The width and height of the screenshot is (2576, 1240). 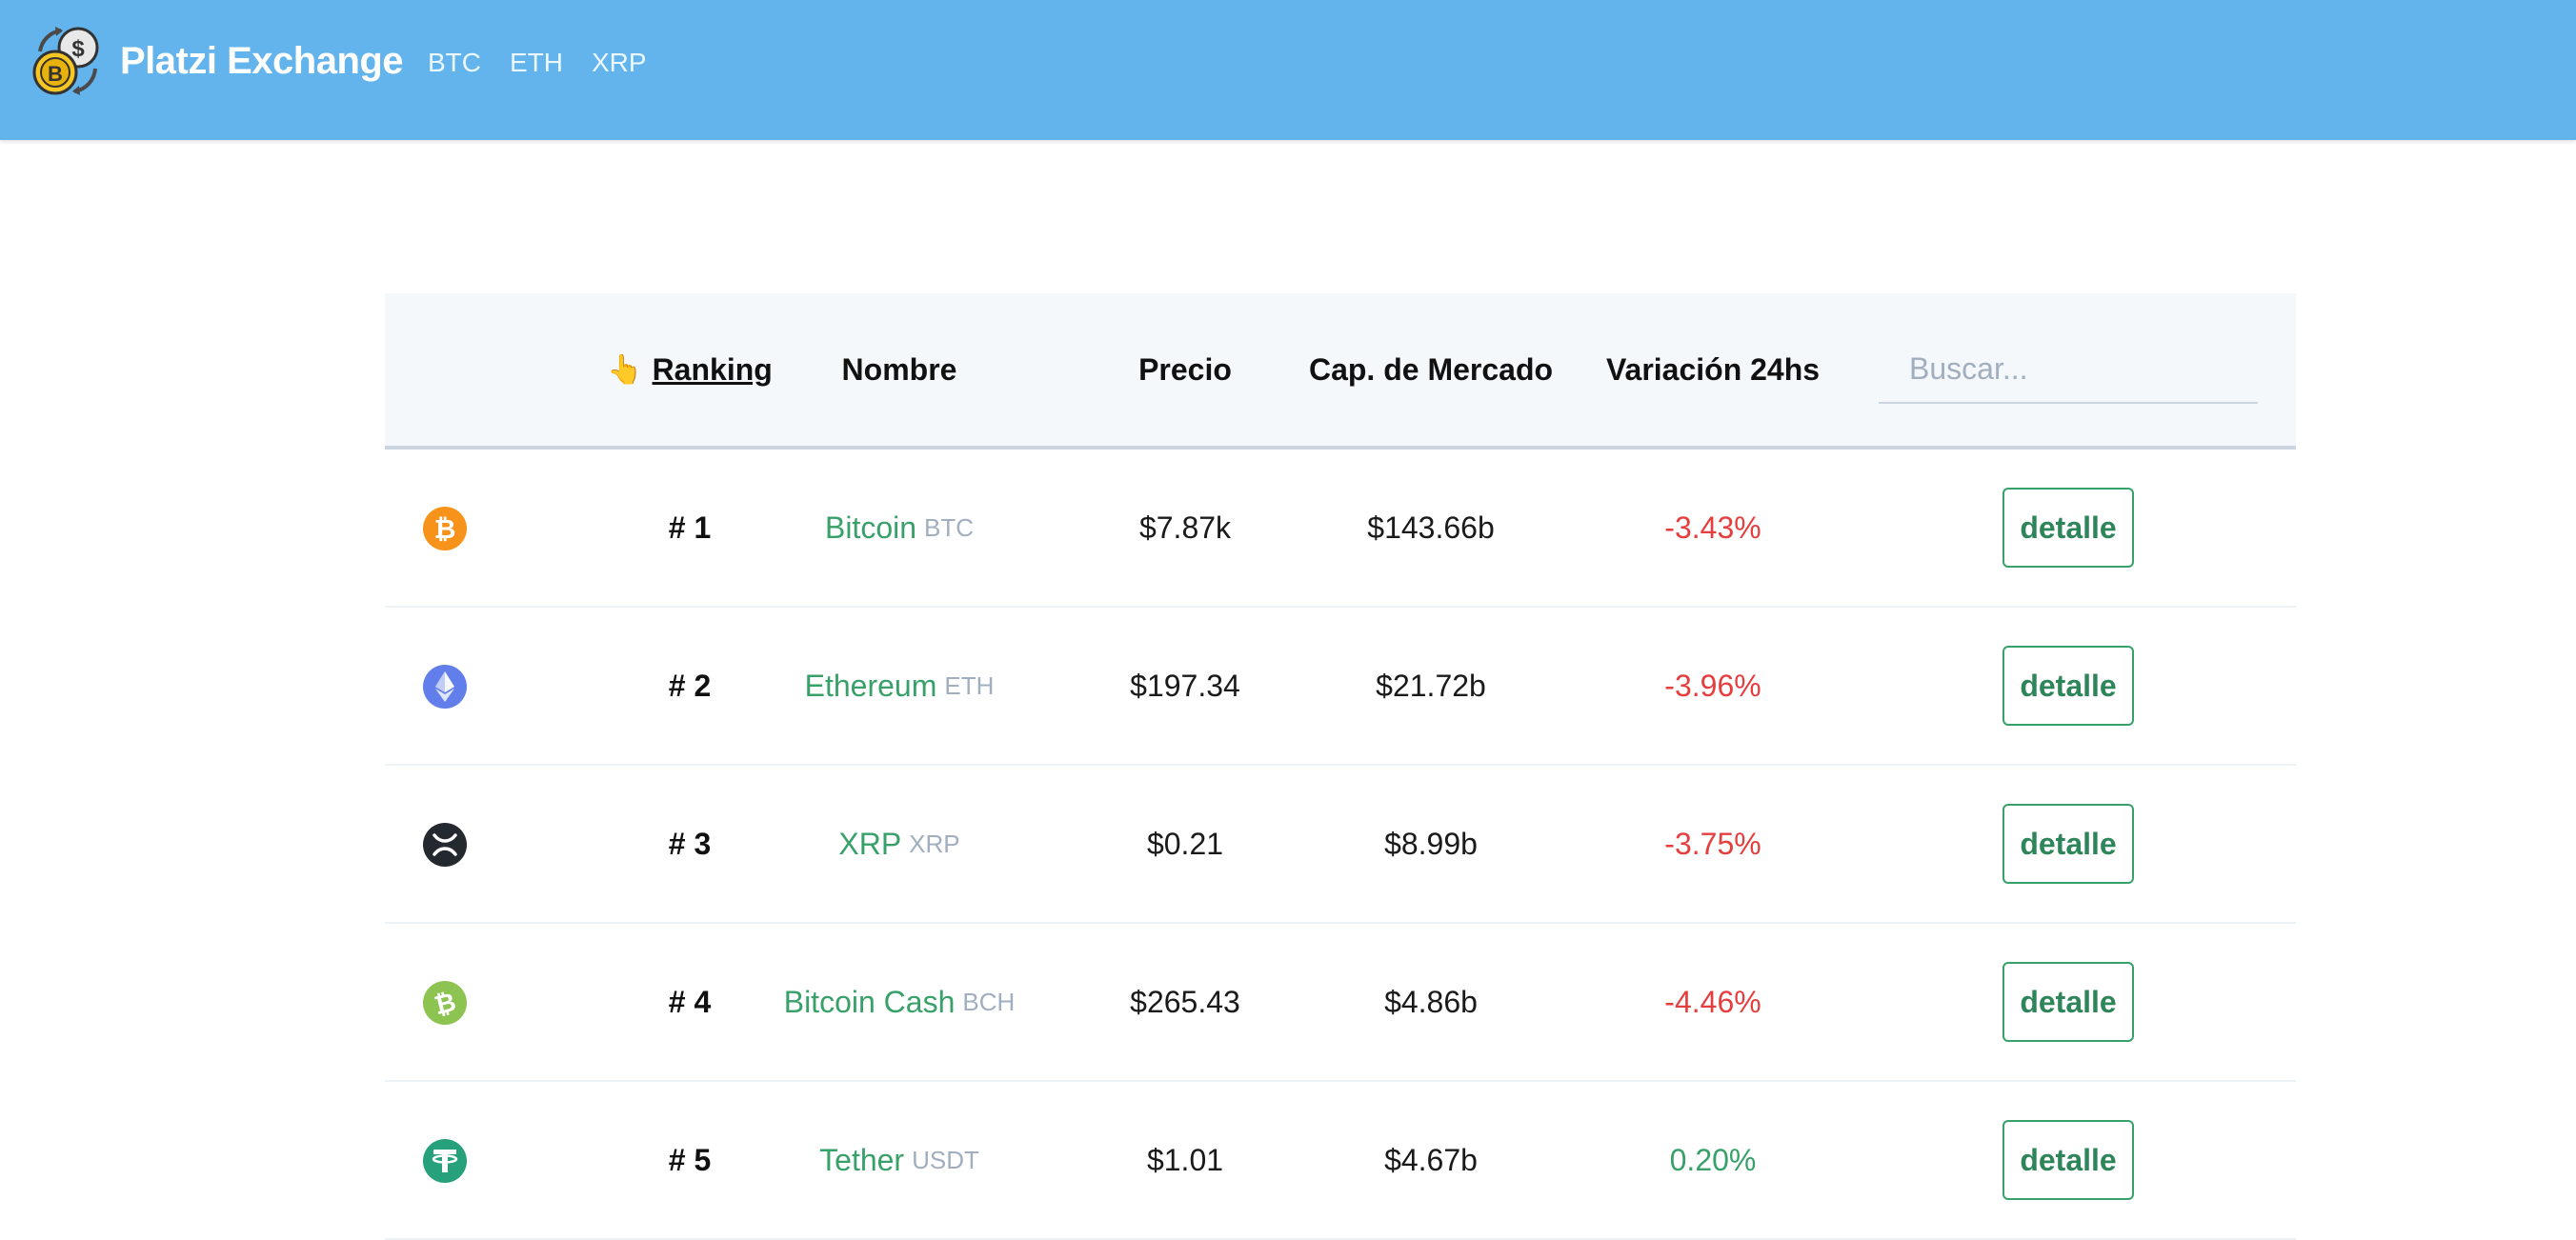 What do you see at coordinates (1431, 843) in the screenshot?
I see `market-cap-cell: $8.99b` at bounding box center [1431, 843].